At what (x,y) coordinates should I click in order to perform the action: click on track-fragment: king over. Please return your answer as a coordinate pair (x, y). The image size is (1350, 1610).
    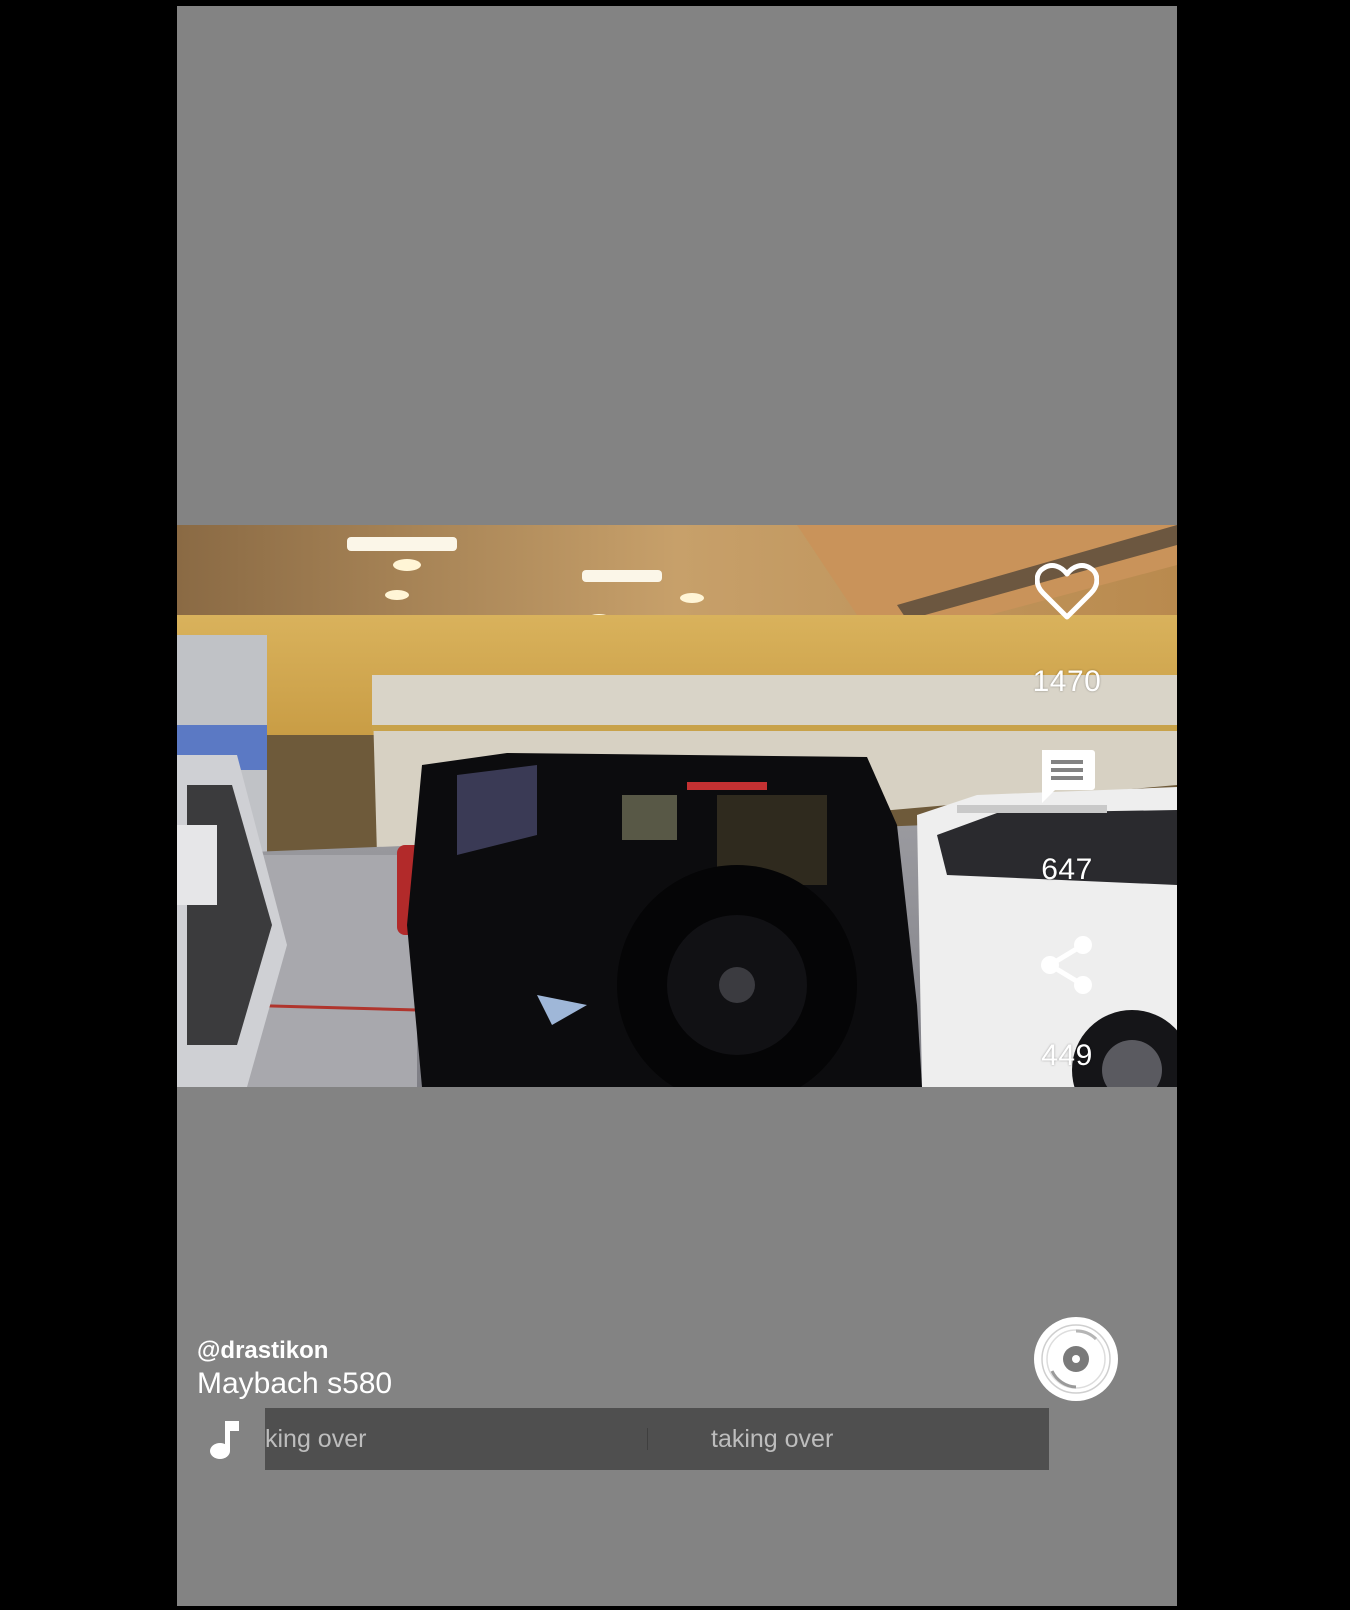
    Looking at the image, I should click on (316, 1439).